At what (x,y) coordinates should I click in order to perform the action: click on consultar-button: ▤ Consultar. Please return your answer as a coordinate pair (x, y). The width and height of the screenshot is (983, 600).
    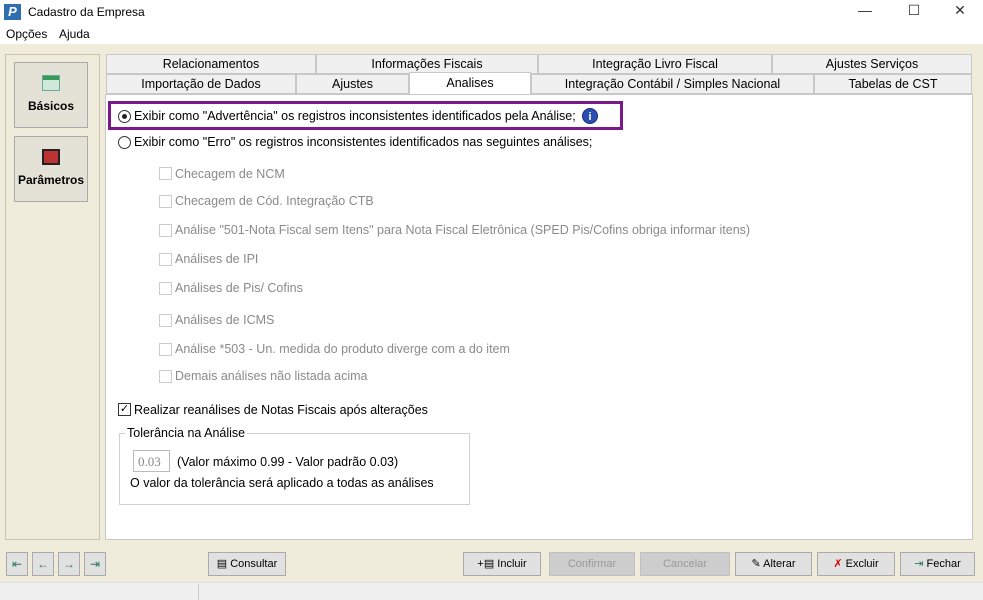
    Looking at the image, I should click on (247, 564).